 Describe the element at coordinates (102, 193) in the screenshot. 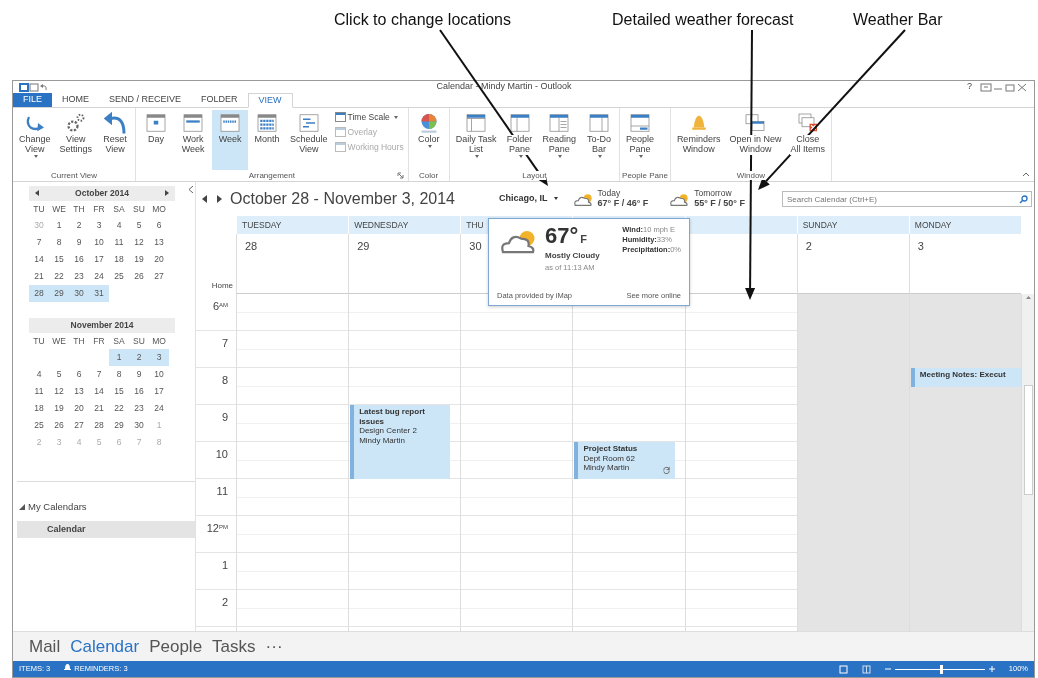

I see `month-title: October 2014` at that location.